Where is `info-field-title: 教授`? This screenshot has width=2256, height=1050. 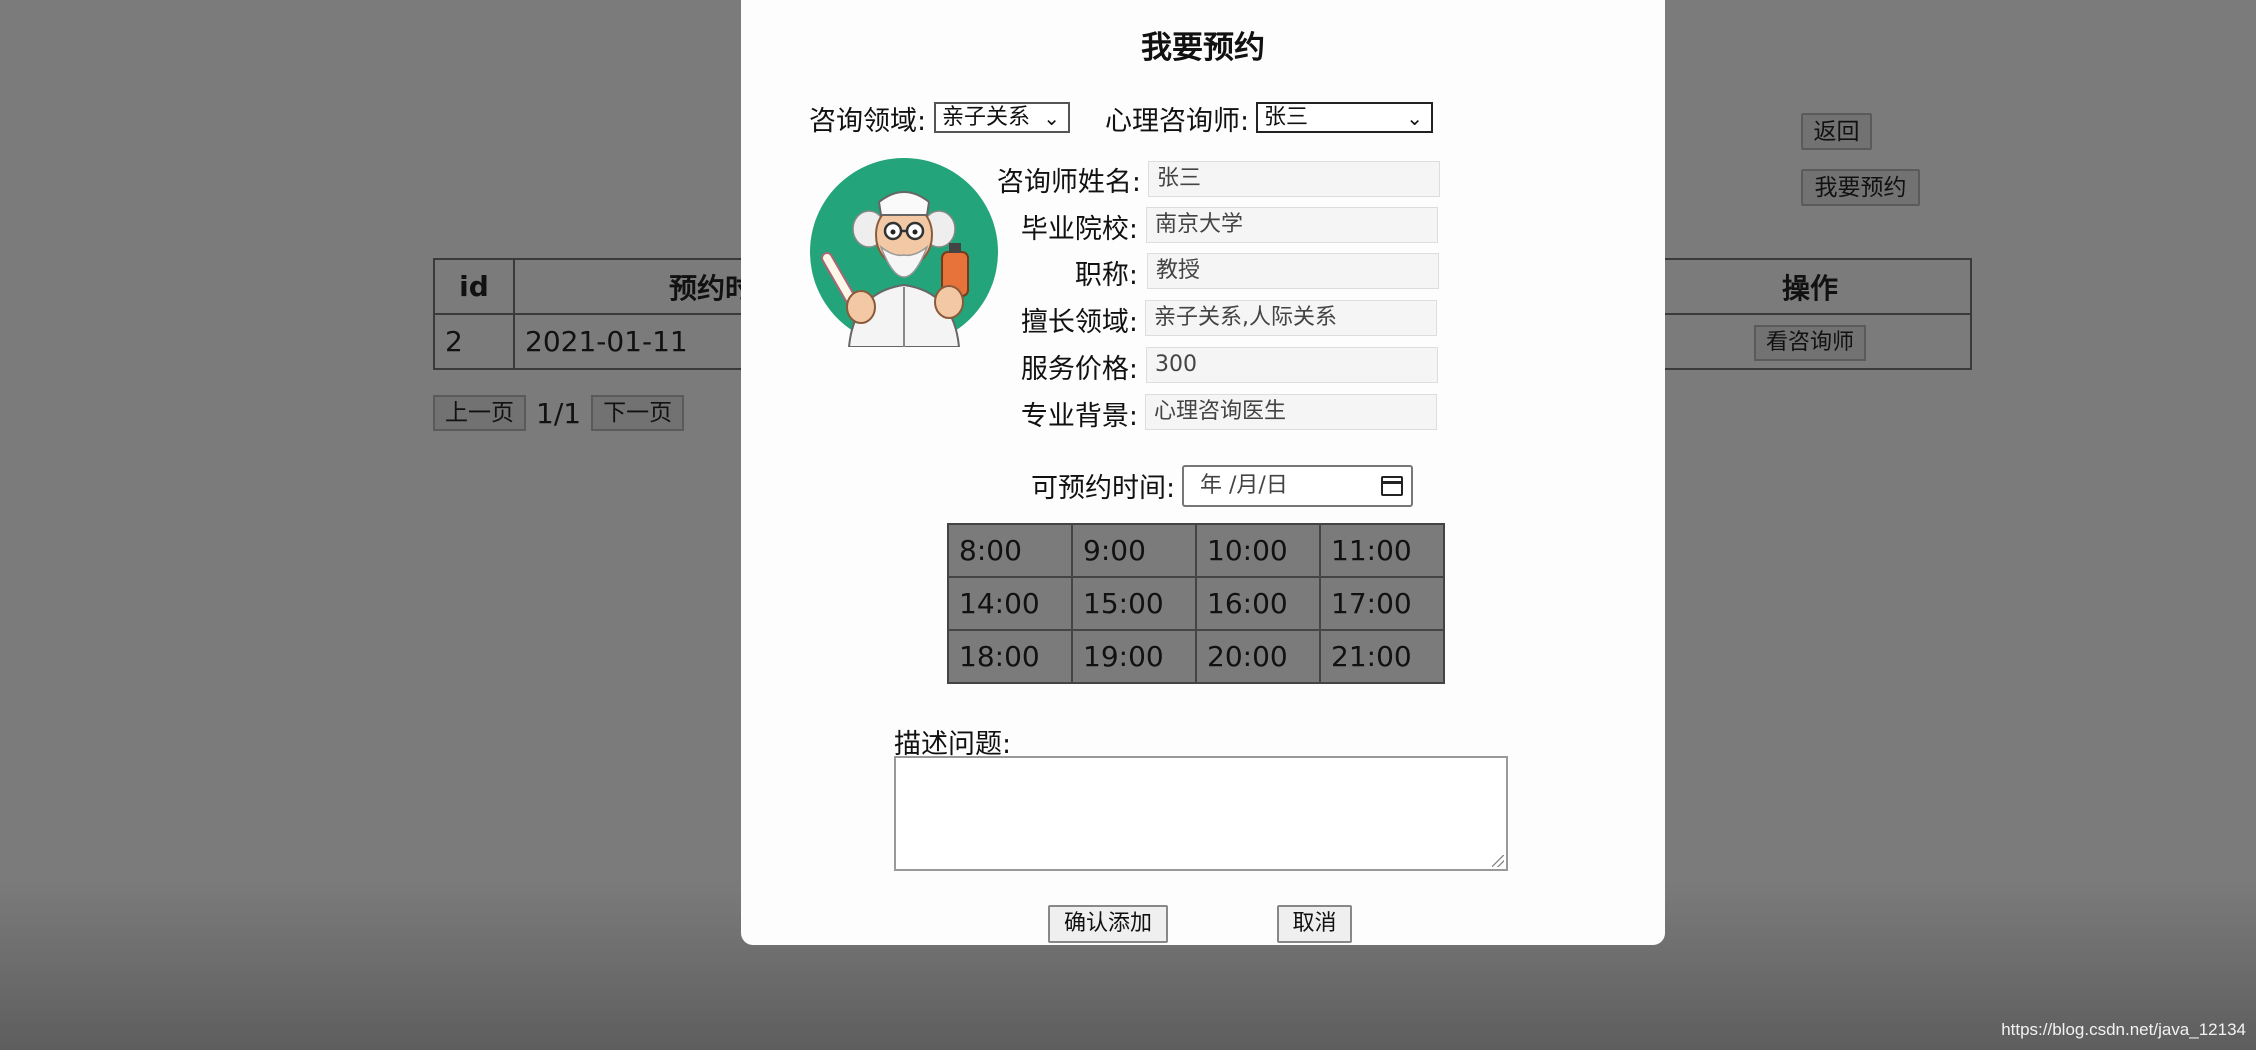 info-field-title: 教授 is located at coordinates (1293, 271).